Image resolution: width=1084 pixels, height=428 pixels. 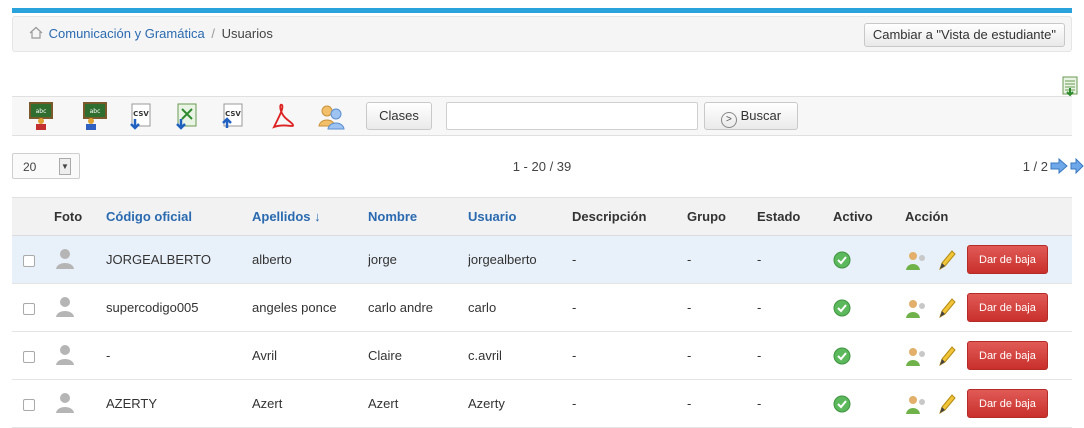 What do you see at coordinates (1035, 166) in the screenshot?
I see `page-indicator: 1 / 2` at bounding box center [1035, 166].